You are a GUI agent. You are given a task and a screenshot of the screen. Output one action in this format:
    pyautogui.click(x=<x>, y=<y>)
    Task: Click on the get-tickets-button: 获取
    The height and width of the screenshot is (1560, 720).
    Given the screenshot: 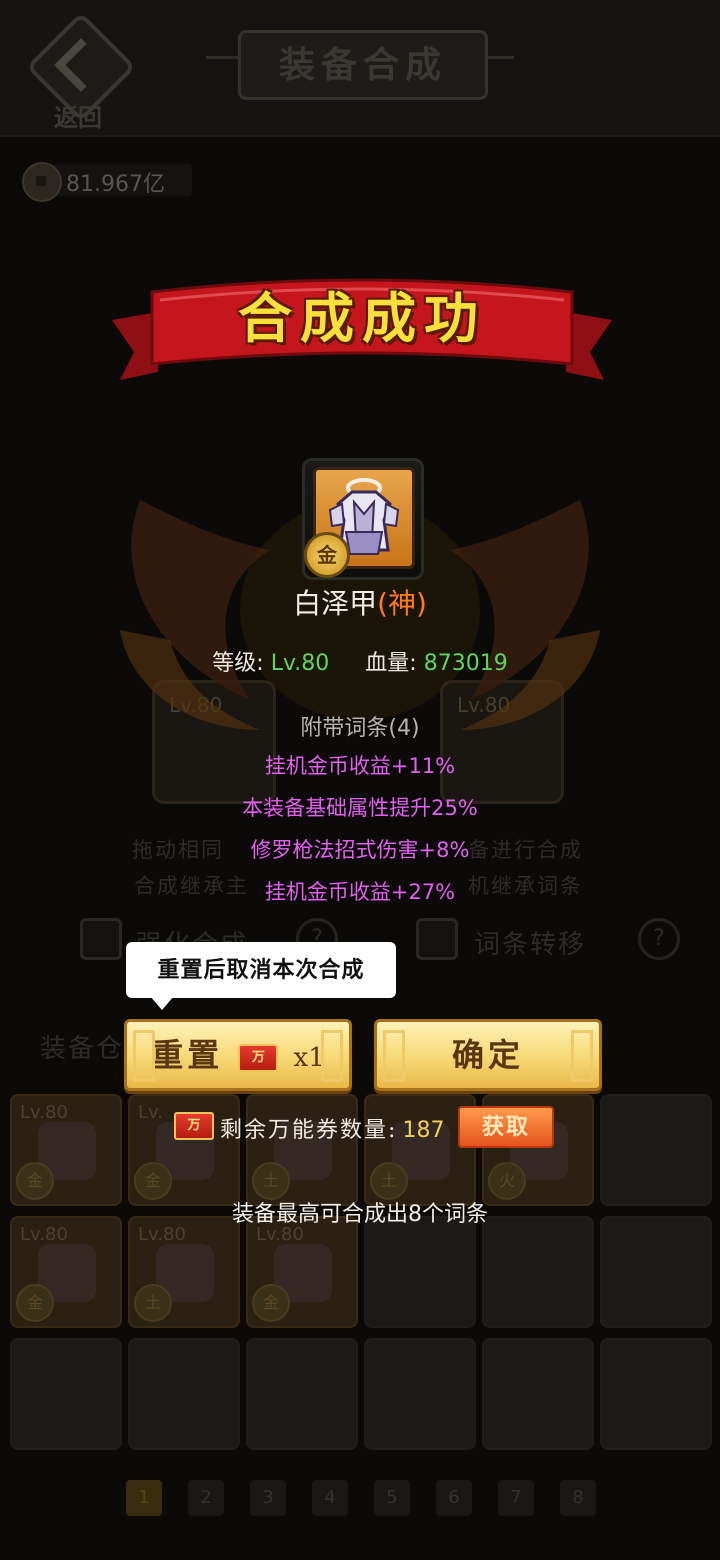 What is the action you would take?
    pyautogui.click(x=506, y=1127)
    